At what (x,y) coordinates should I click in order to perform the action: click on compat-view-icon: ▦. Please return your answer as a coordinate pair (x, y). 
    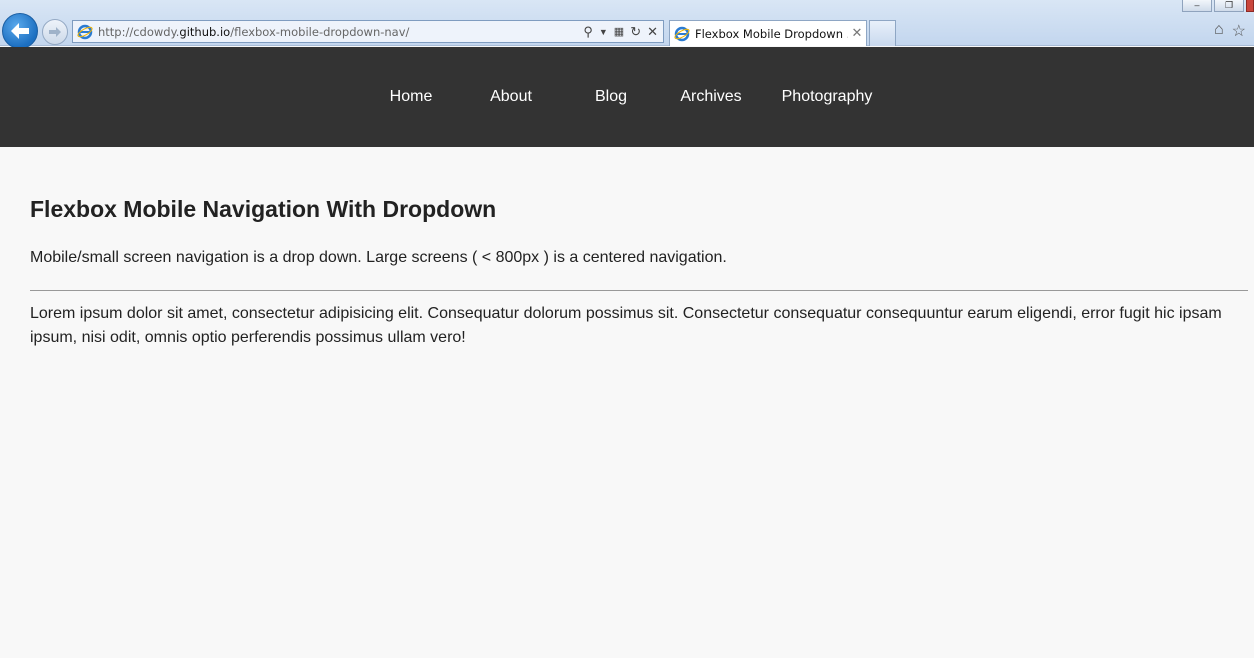
    Looking at the image, I should click on (619, 31).